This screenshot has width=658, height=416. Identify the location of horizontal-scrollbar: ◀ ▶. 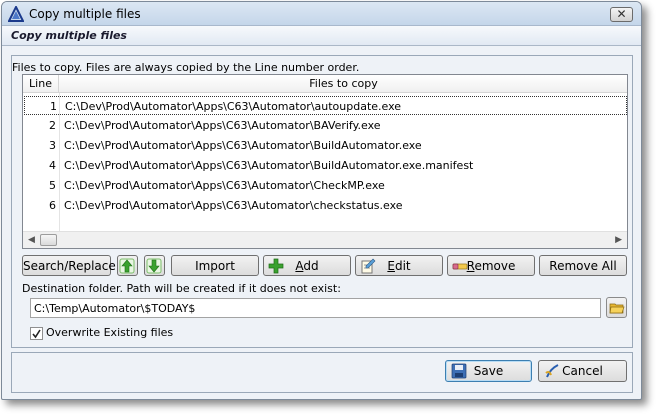
(325, 239).